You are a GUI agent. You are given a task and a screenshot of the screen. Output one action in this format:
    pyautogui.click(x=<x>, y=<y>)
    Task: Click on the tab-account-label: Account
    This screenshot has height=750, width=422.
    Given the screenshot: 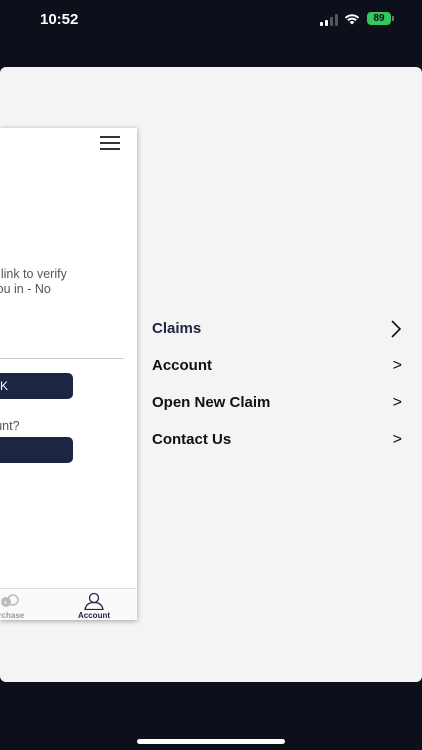 What is the action you would take?
    pyautogui.click(x=94, y=615)
    